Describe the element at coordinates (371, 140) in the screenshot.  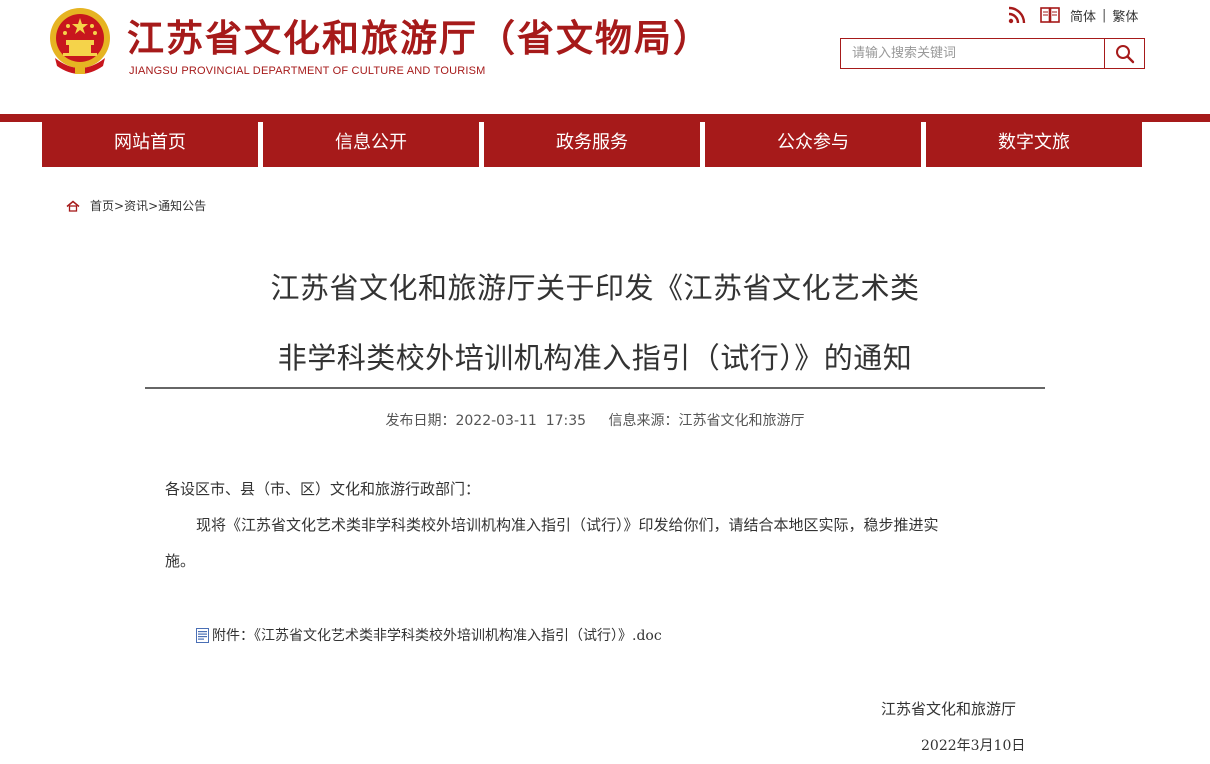
I see `nav-item-info-disclosure: 信息公开` at that location.